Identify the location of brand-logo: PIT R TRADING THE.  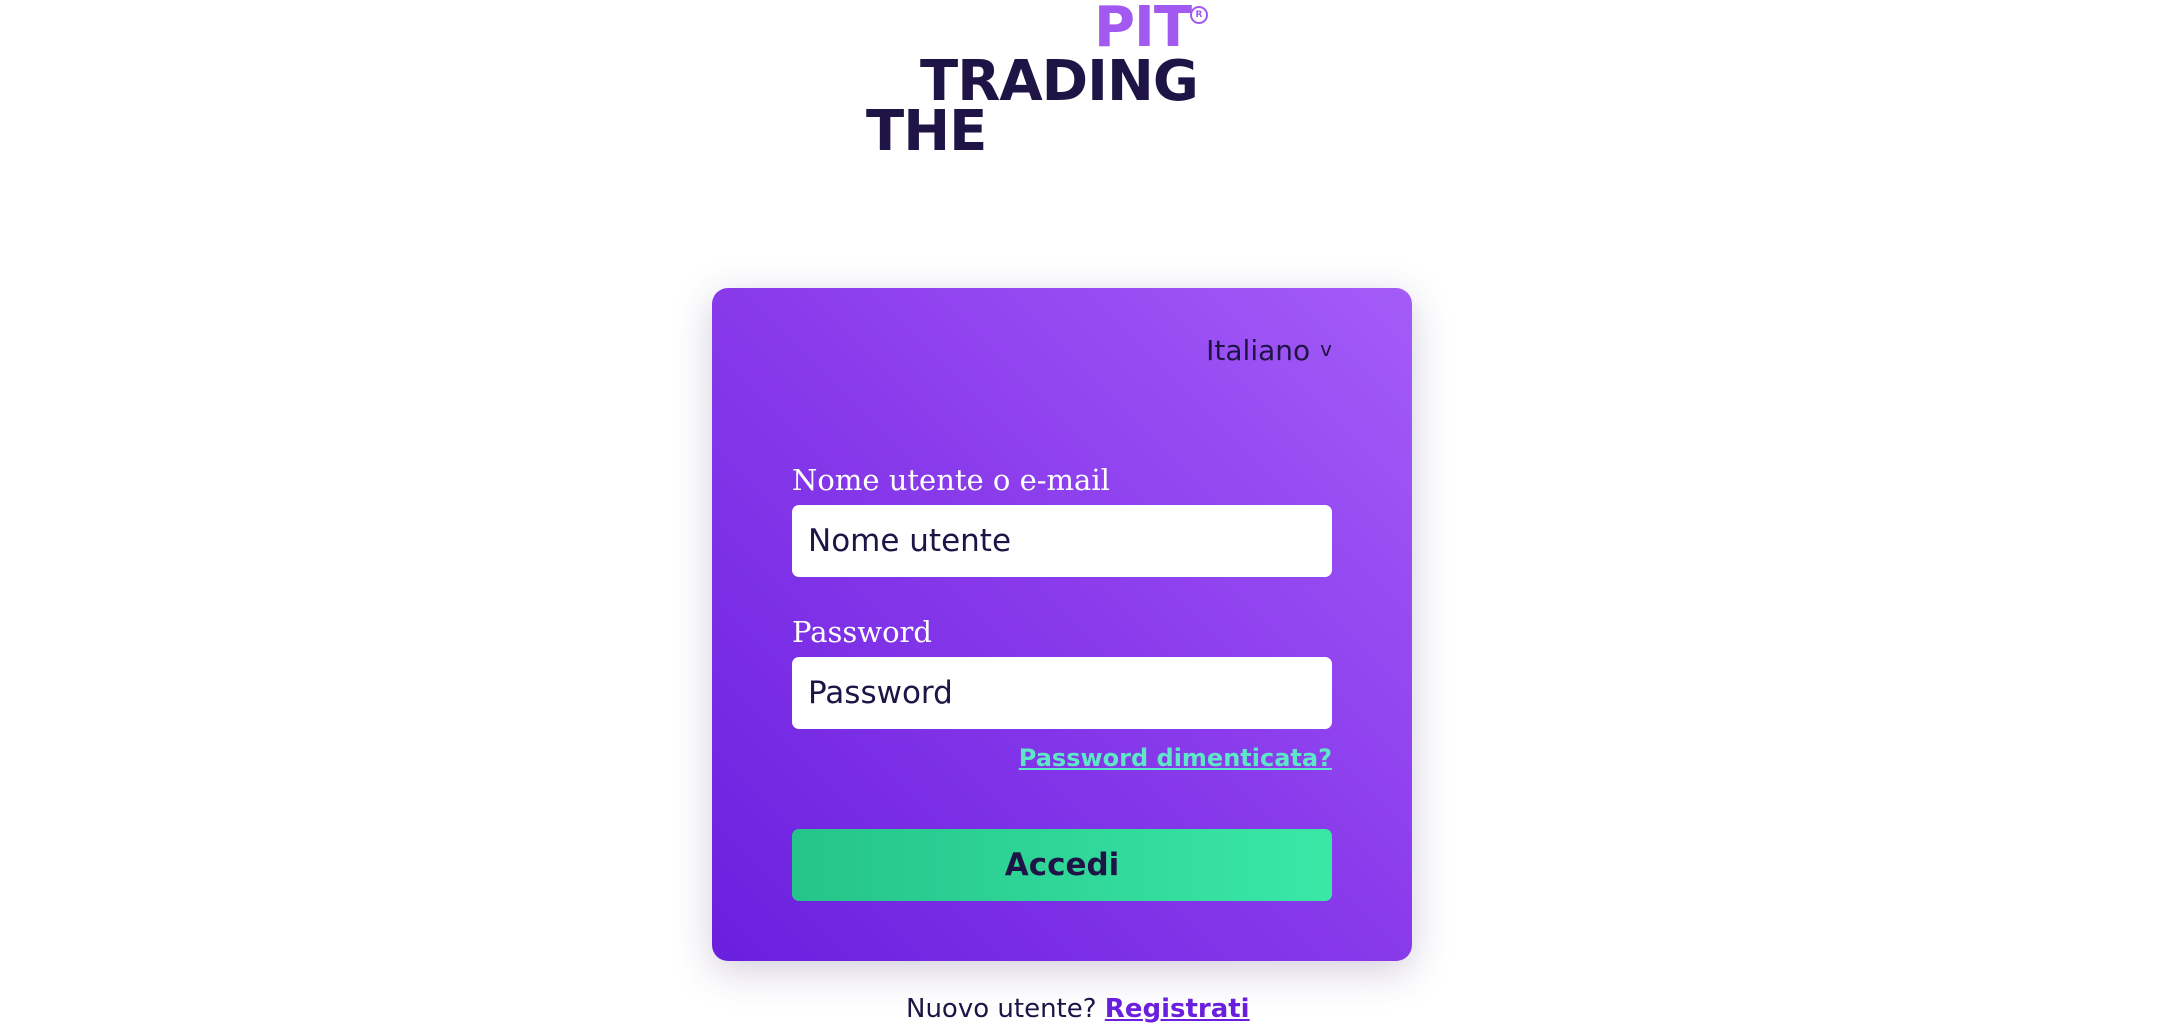
(1037, 82).